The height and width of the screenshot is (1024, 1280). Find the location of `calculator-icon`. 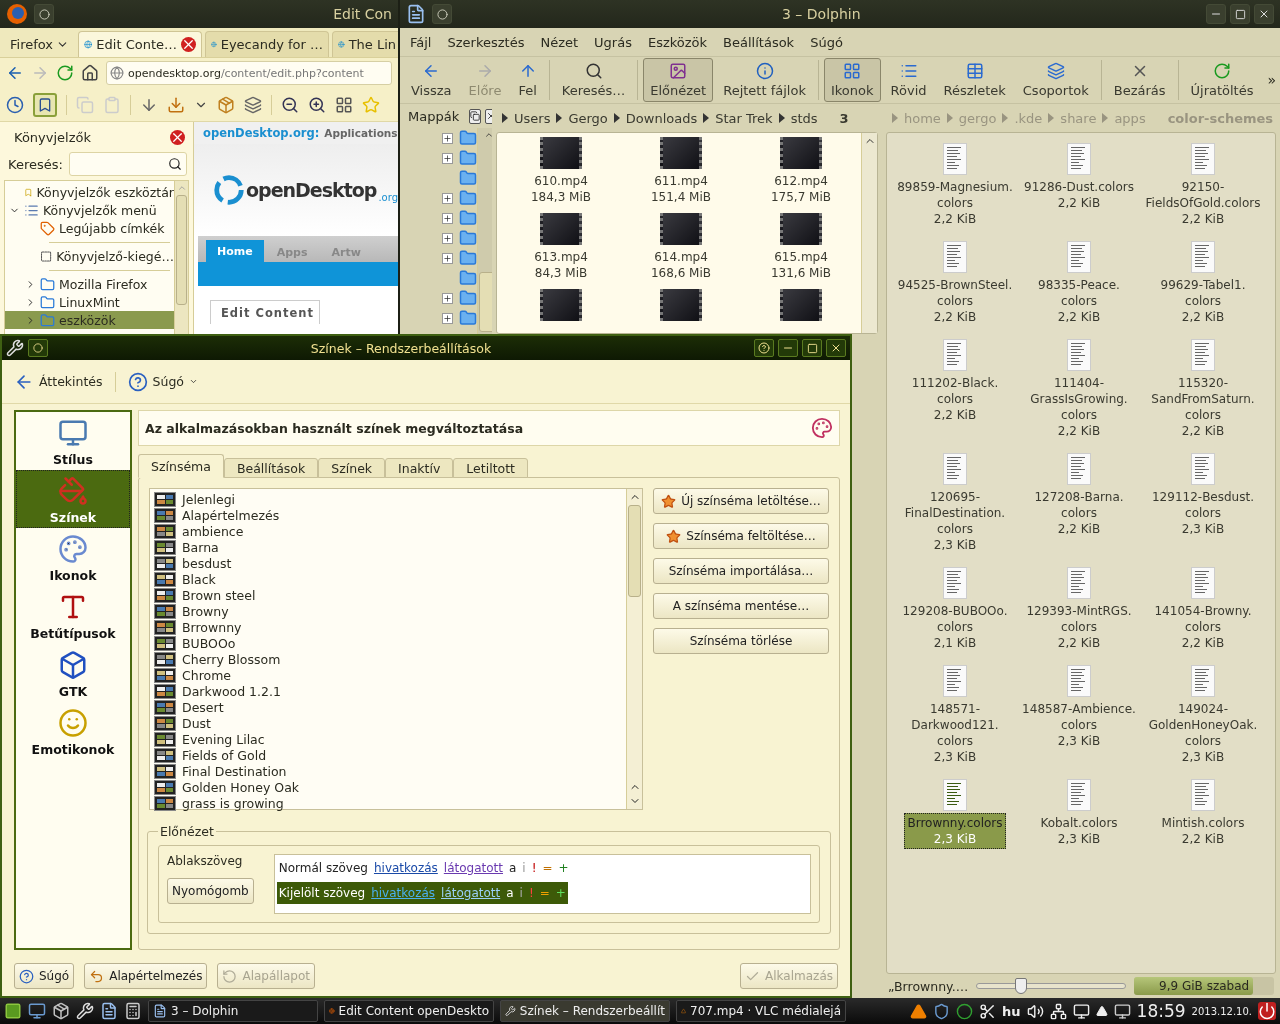

calculator-icon is located at coordinates (133, 1011).